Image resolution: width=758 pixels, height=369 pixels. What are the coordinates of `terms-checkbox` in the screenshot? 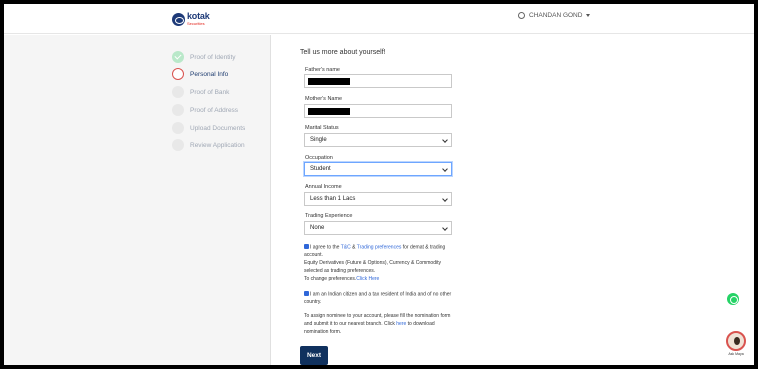 It's located at (306, 246).